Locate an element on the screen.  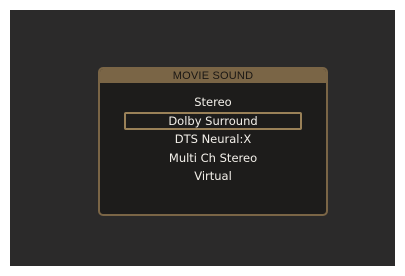
menu-item-dolby-surround: Dolby Surround is located at coordinates (213, 120).